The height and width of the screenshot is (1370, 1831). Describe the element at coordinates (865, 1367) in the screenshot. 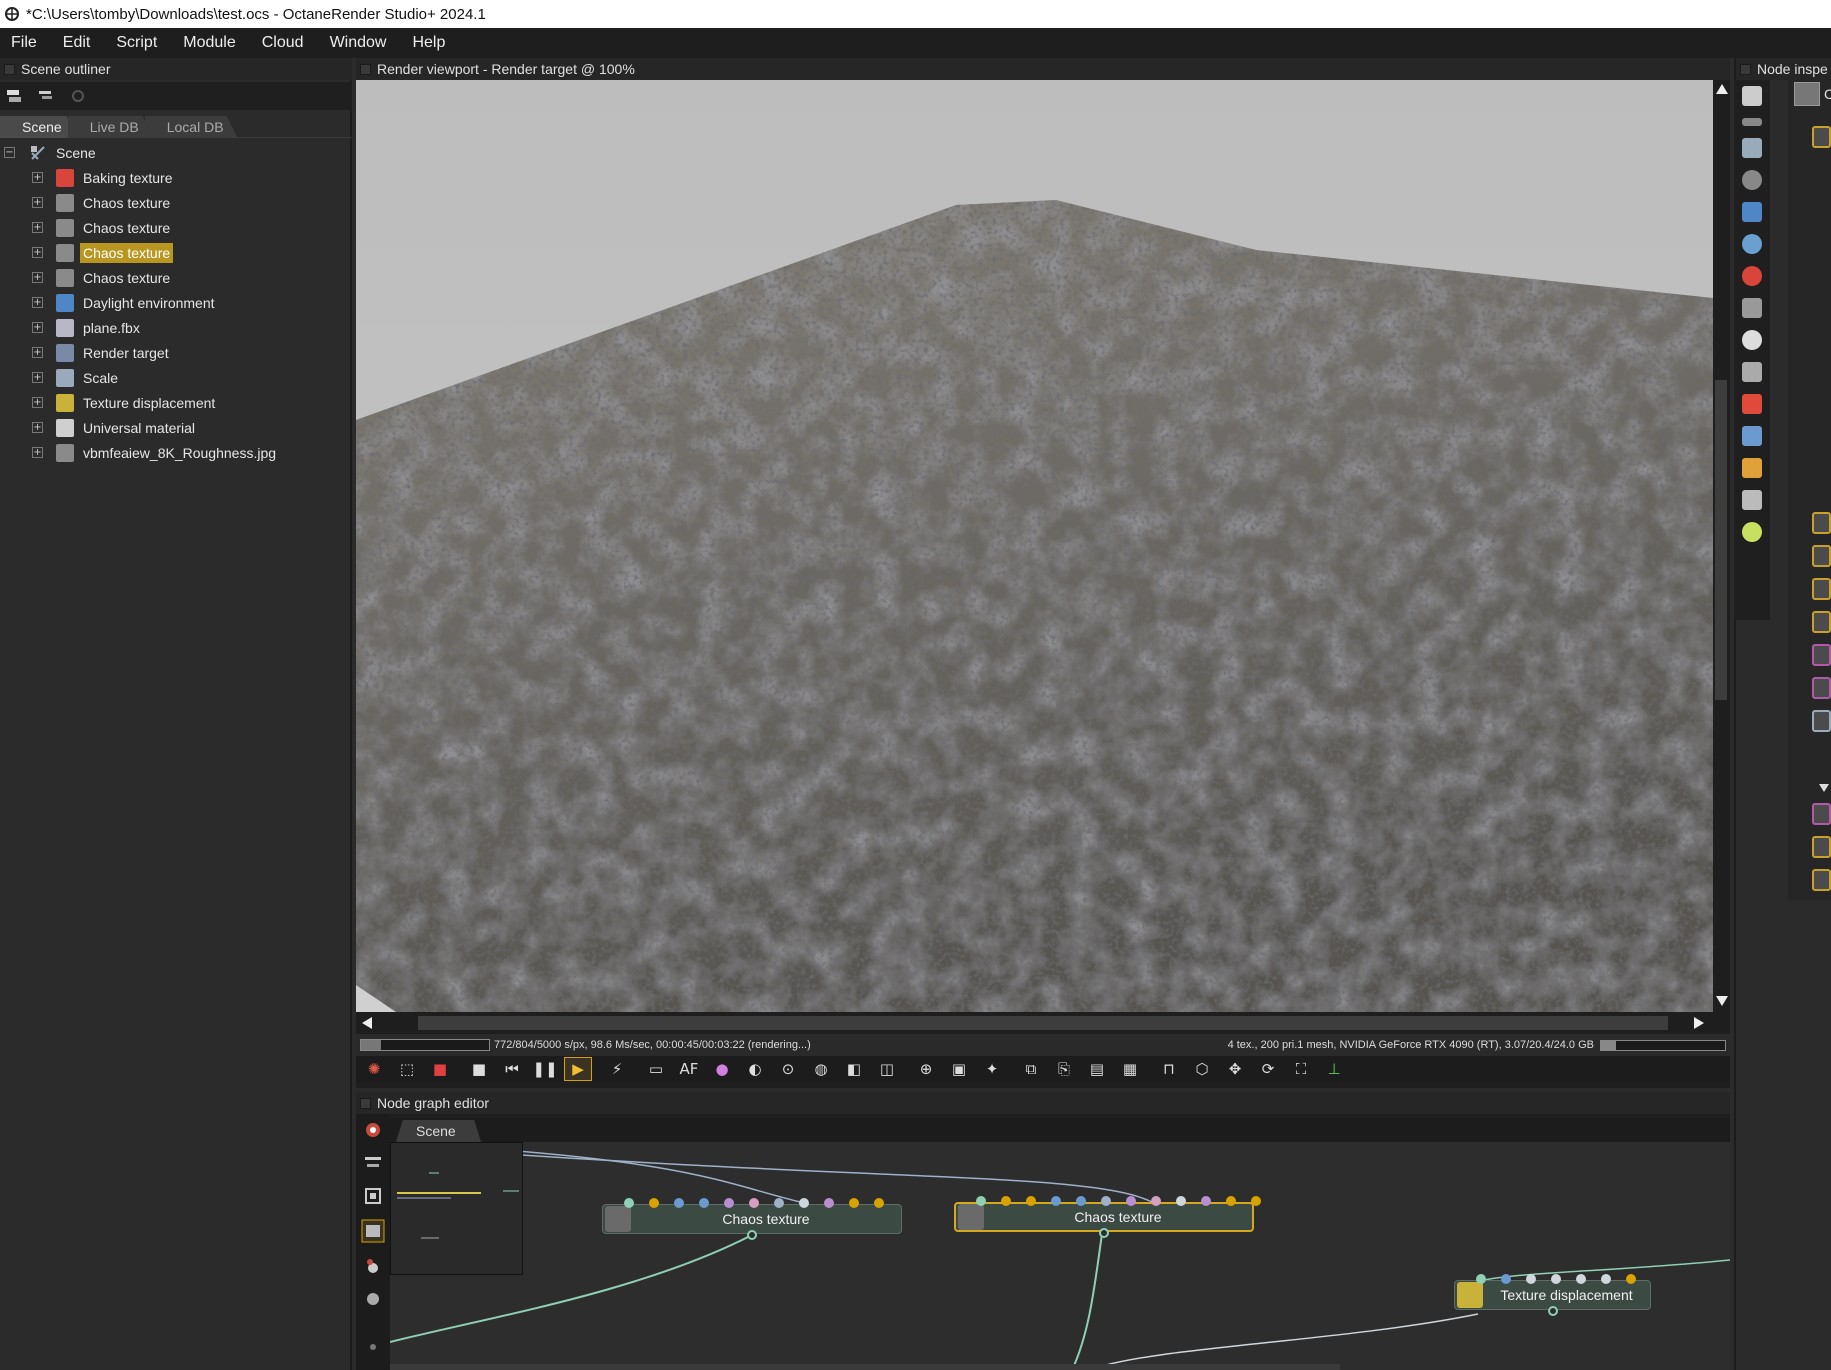

I see `root-node-bar` at that location.